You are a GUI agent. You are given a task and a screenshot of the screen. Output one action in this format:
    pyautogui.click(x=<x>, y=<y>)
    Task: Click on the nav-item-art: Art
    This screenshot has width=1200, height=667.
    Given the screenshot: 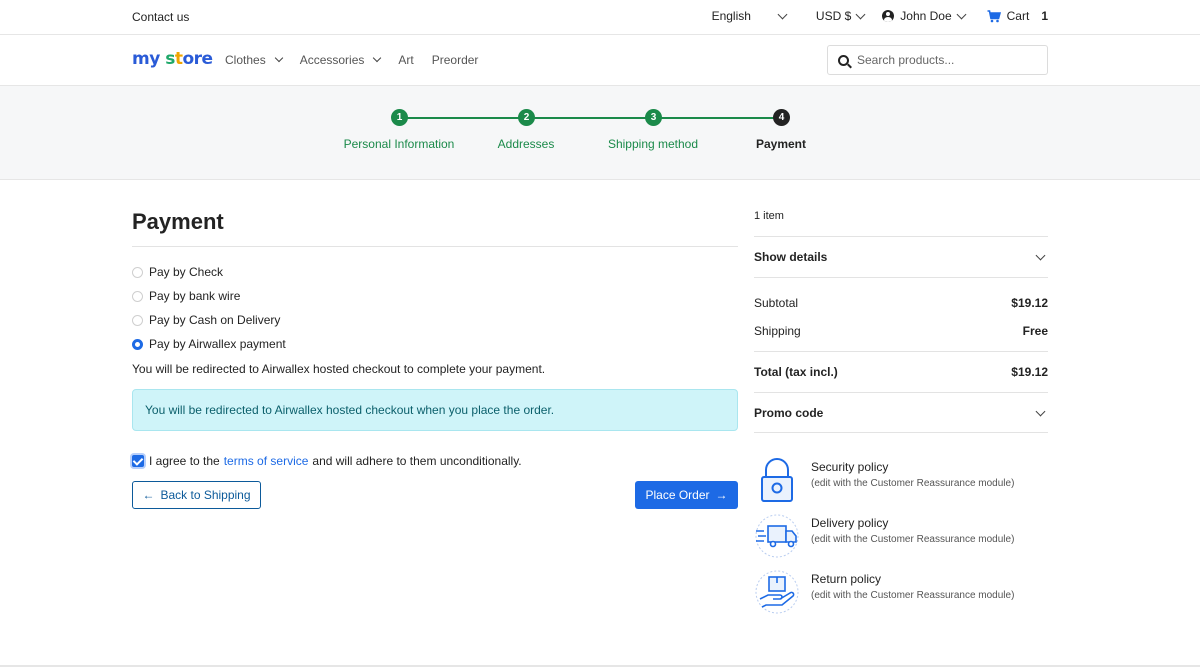 What is the action you would take?
    pyautogui.click(x=405, y=60)
    